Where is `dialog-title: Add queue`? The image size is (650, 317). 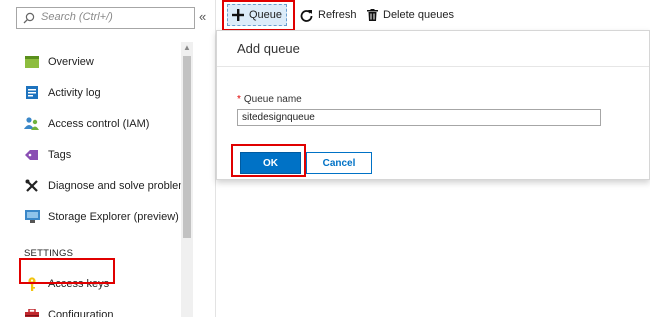
dialog-title: Add queue is located at coordinates (268, 48).